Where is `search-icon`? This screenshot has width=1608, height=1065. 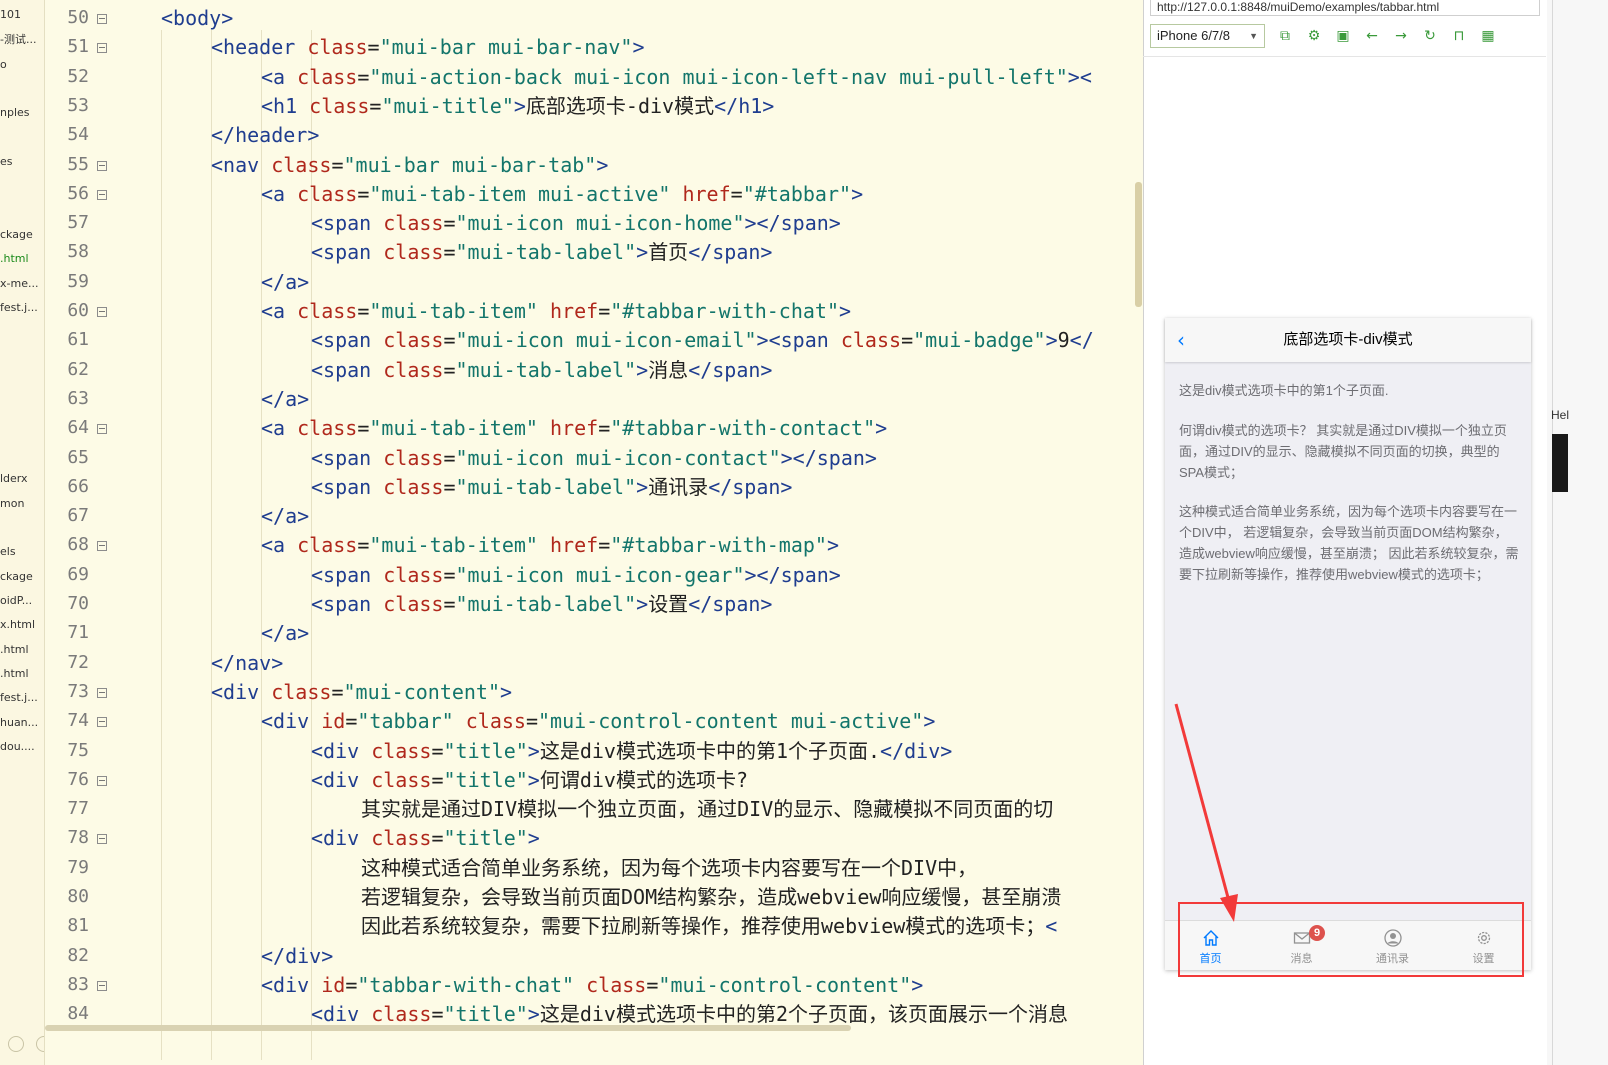 search-icon is located at coordinates (16, 1044).